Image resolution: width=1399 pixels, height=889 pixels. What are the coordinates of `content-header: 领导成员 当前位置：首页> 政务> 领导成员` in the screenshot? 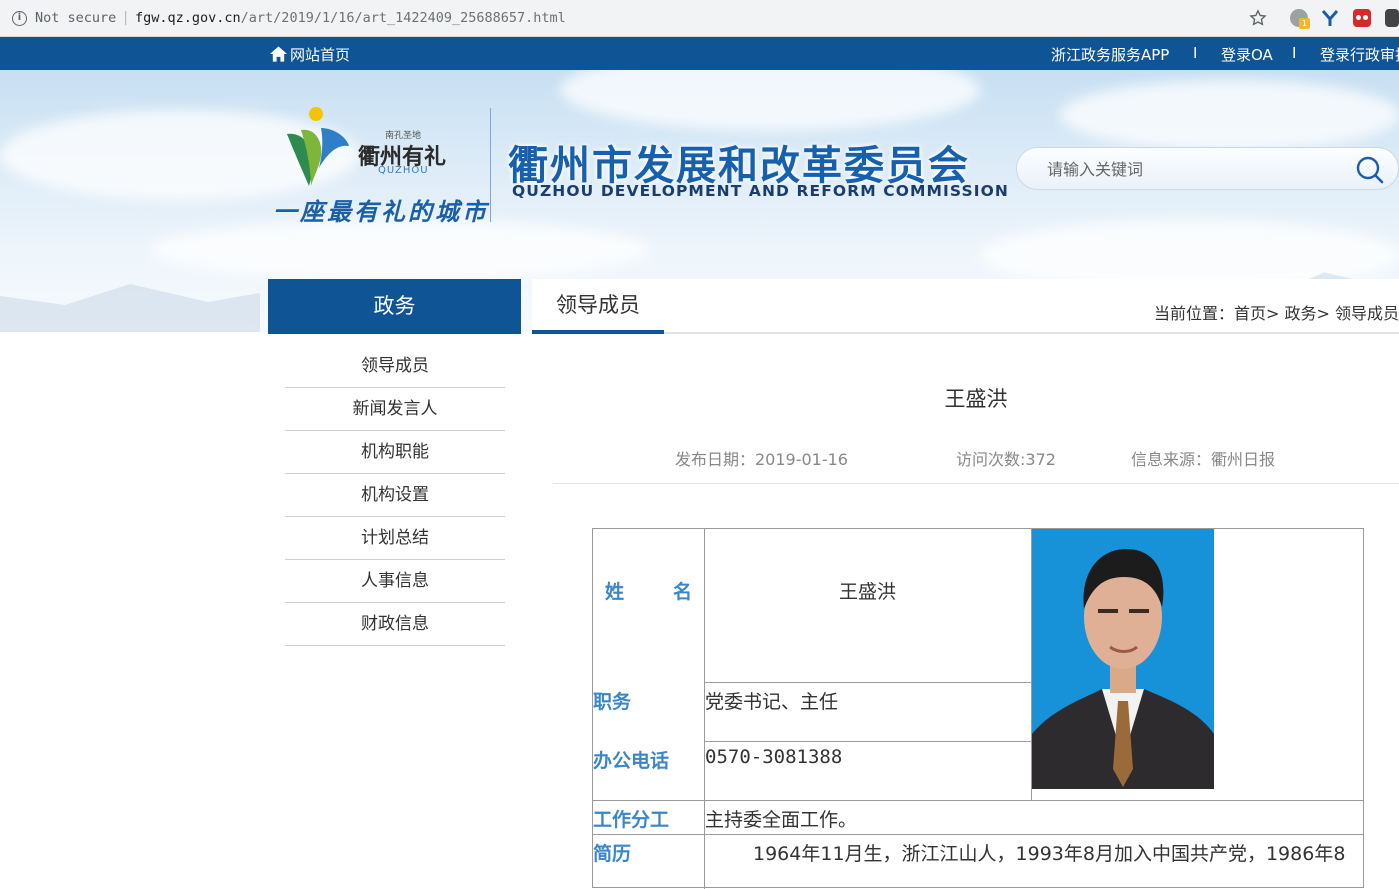 It's located at (965, 306).